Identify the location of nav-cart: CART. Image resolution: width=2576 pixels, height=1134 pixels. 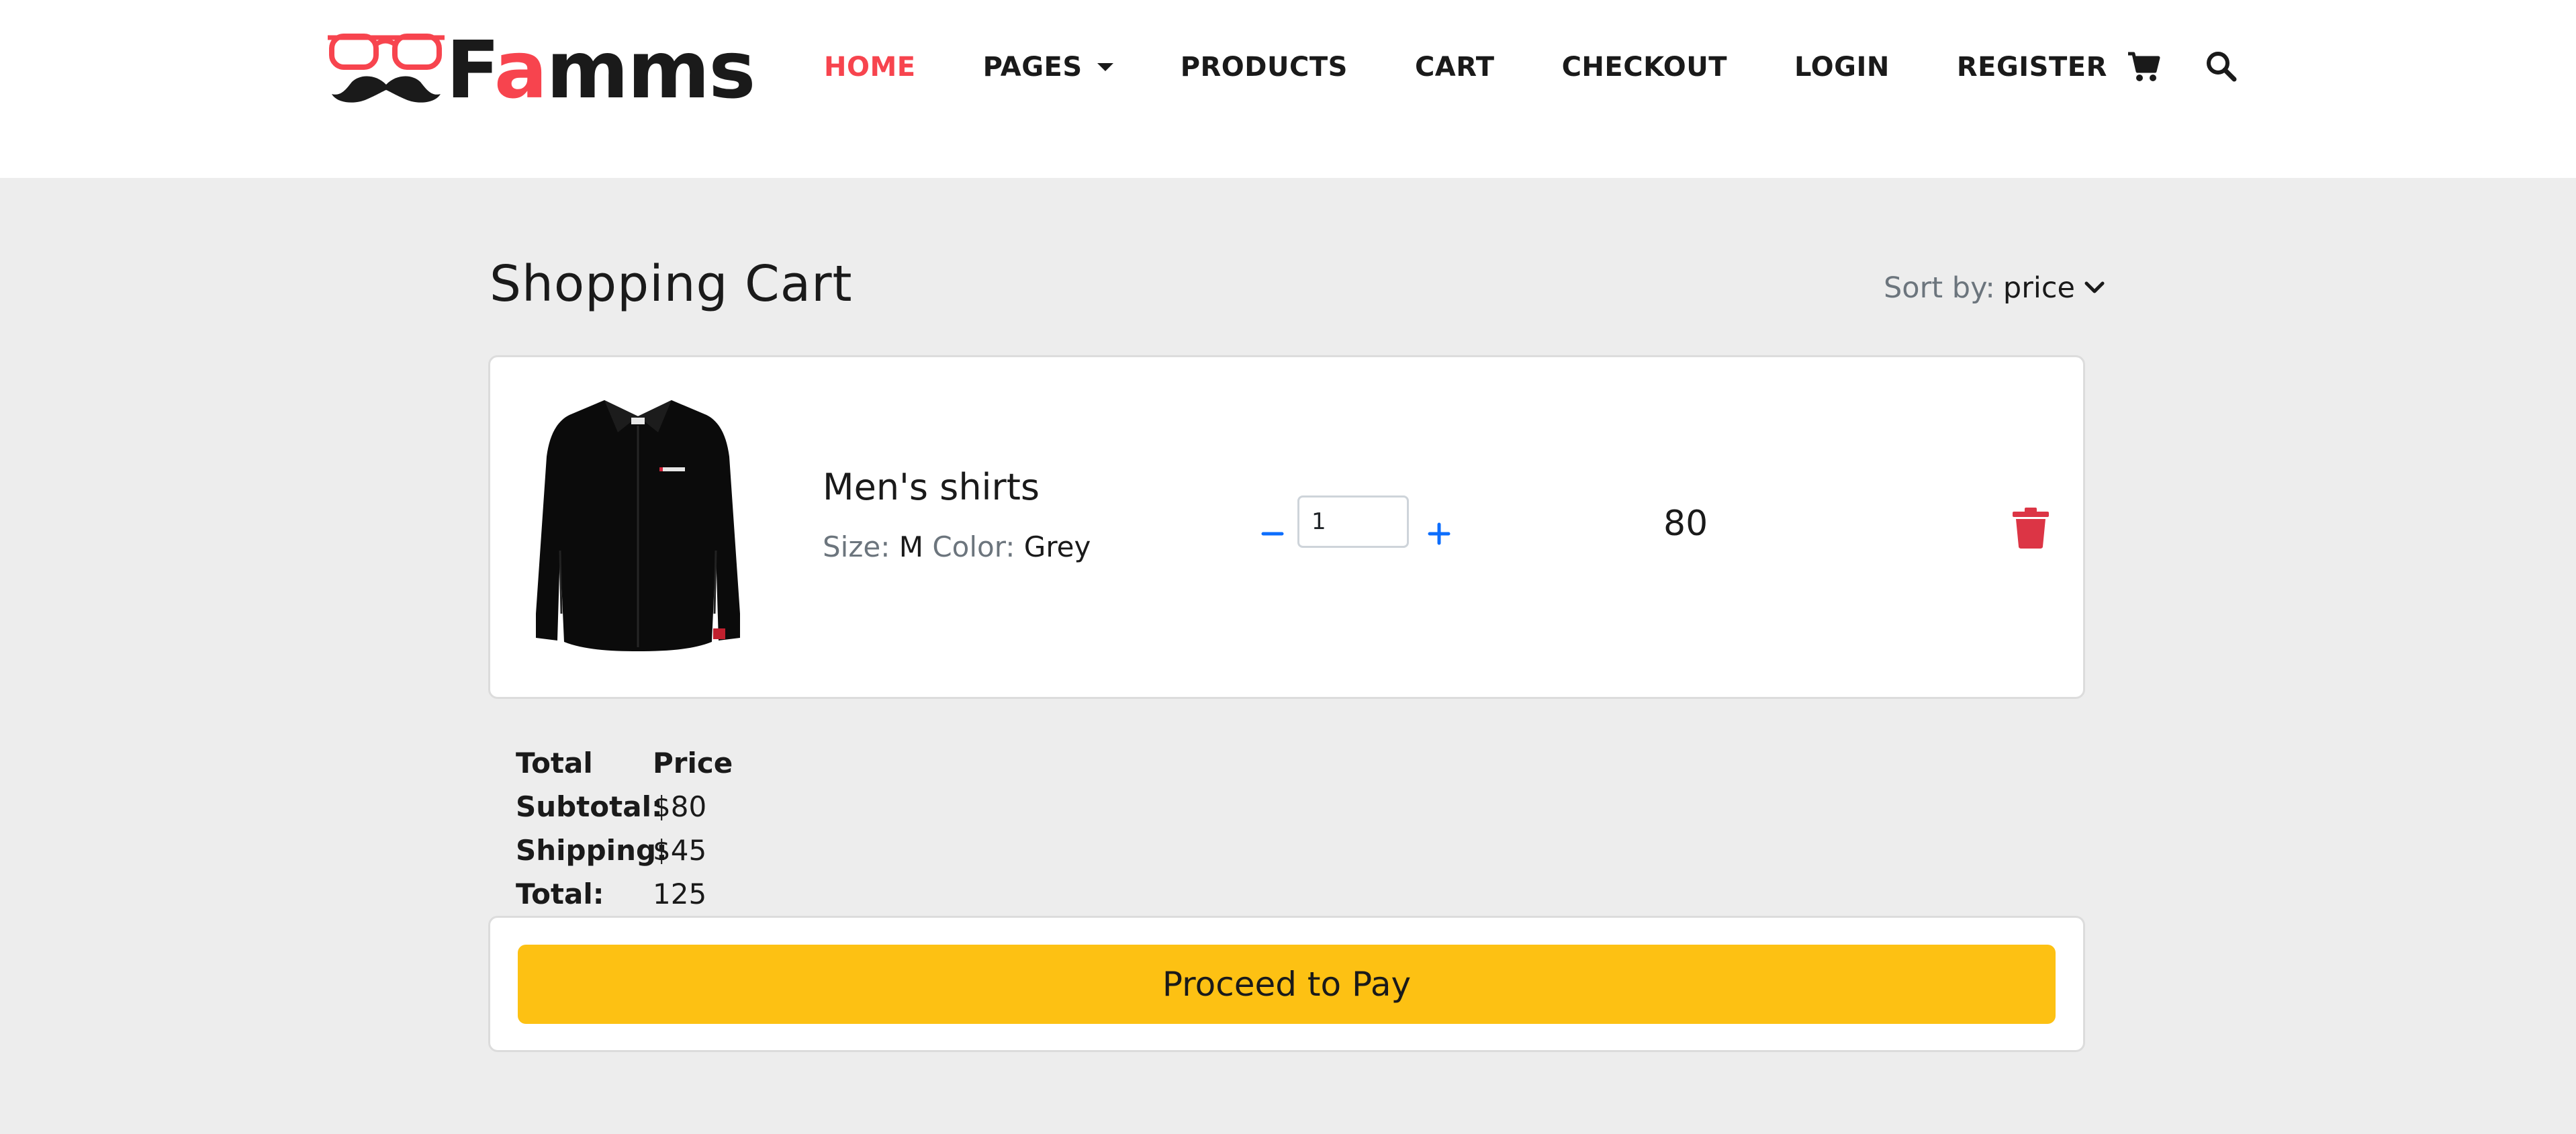
(1455, 67).